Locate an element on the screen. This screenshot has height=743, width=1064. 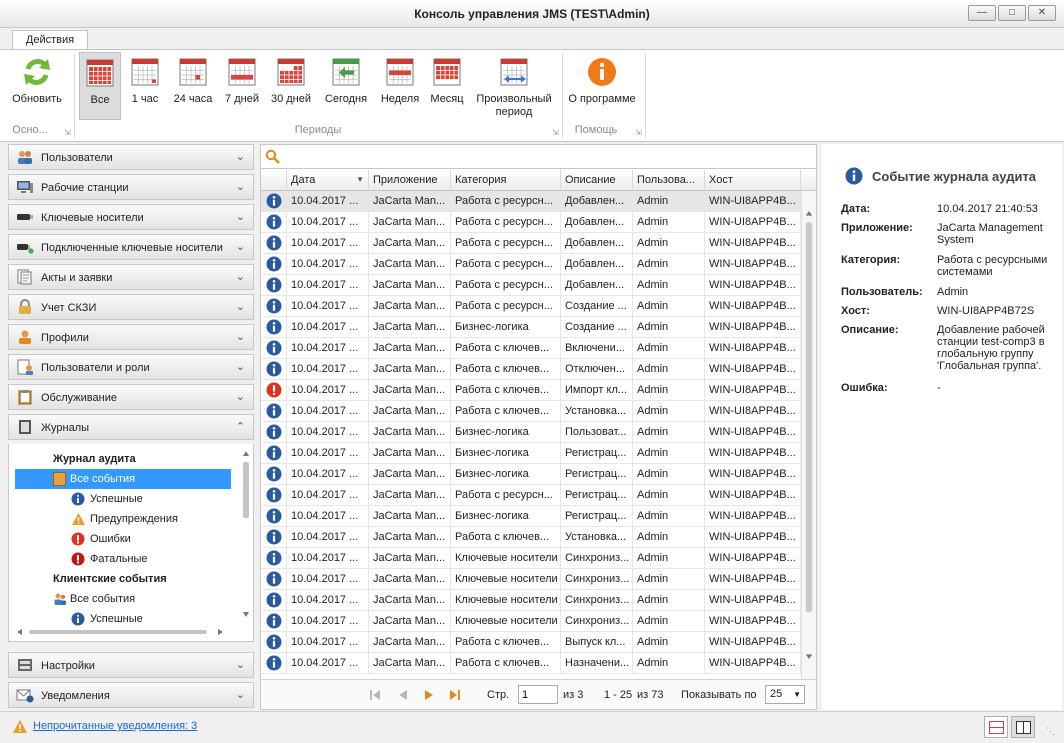
tree-client-header: Клиентские события is located at coordinates (123, 579).